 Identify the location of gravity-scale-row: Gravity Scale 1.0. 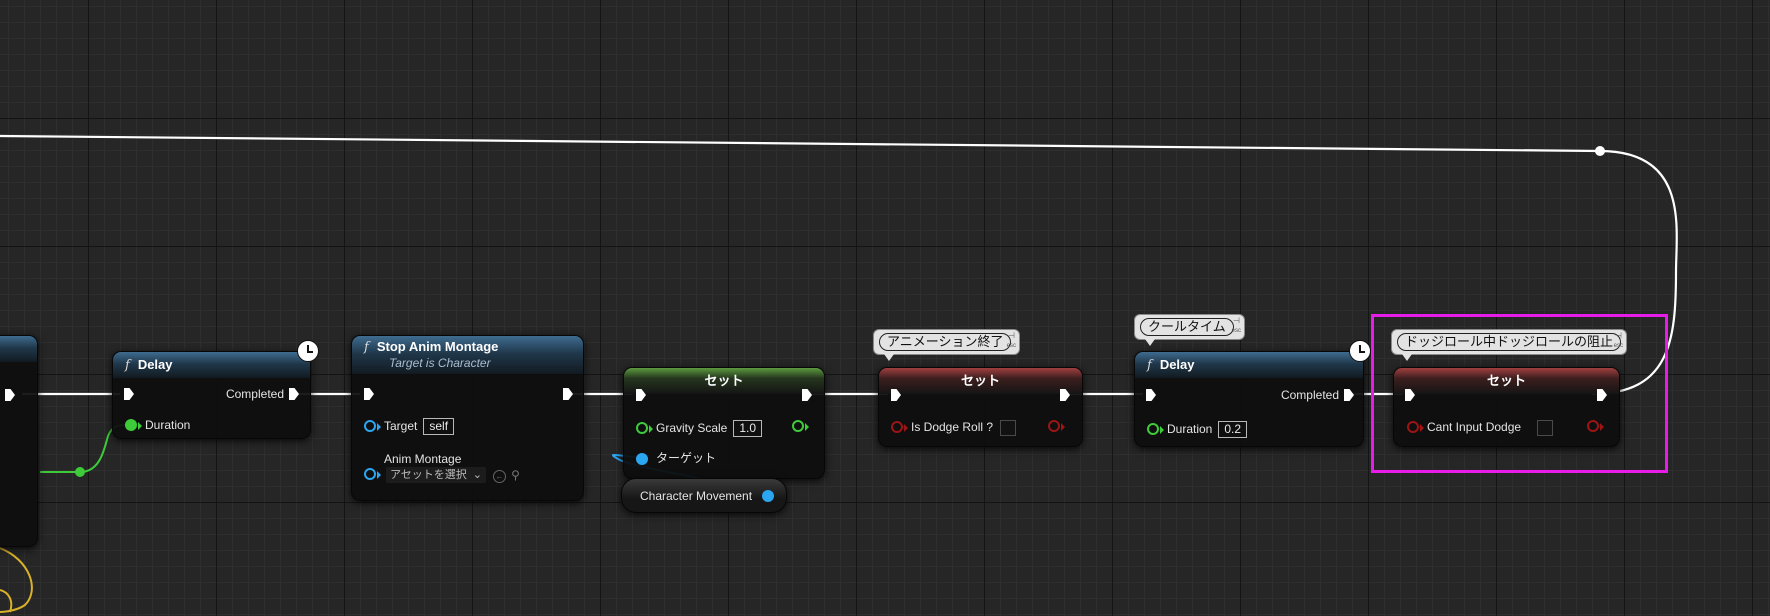
(709, 428).